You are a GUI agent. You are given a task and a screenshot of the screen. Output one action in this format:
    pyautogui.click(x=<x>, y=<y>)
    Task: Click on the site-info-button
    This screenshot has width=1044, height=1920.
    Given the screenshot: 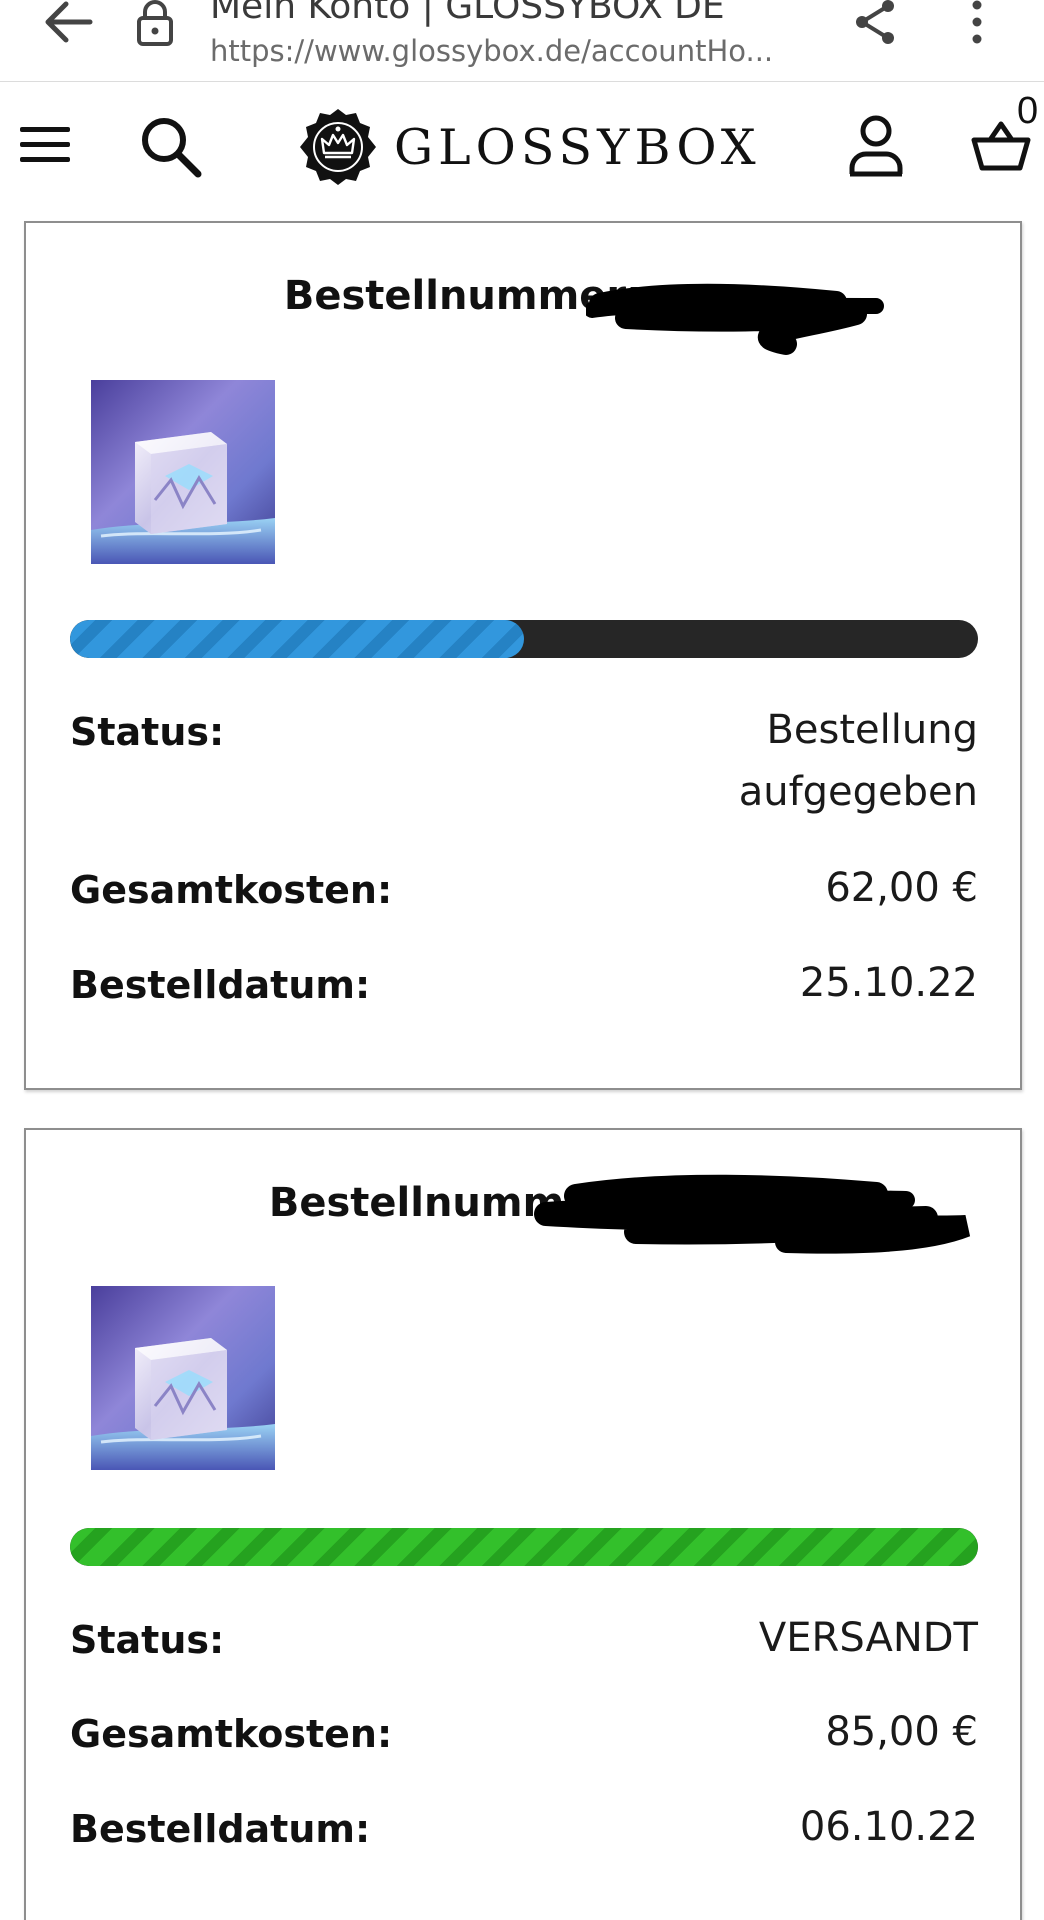 What is the action you would take?
    pyautogui.click(x=155, y=23)
    